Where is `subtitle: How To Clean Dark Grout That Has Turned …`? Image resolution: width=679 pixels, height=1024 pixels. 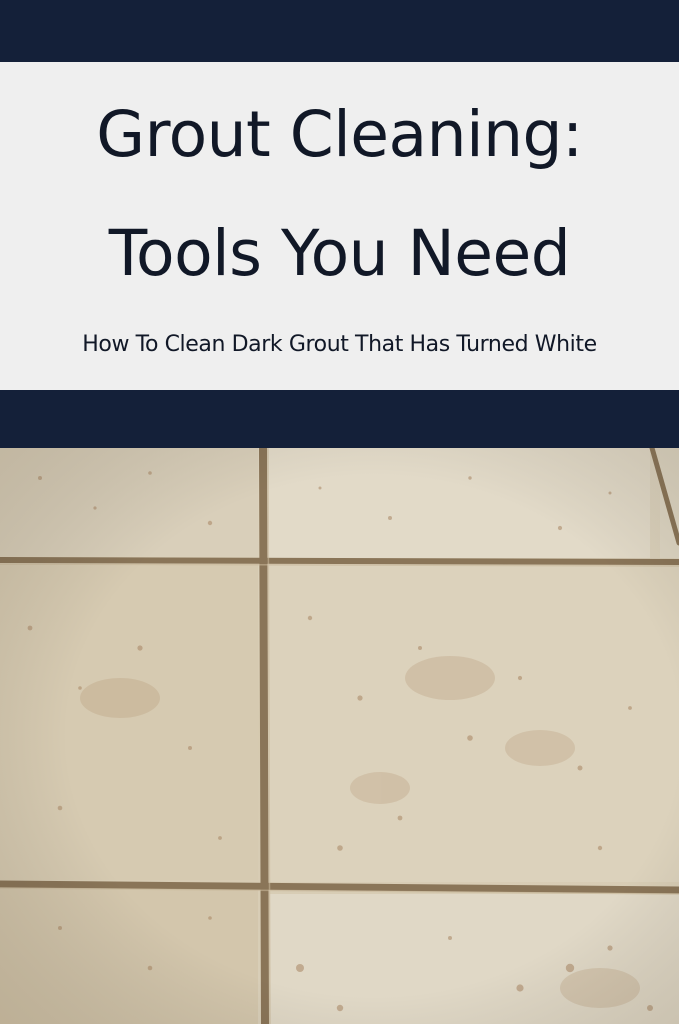
subtitle: How To Clean Dark Grout That Has Turned … is located at coordinates (339, 344).